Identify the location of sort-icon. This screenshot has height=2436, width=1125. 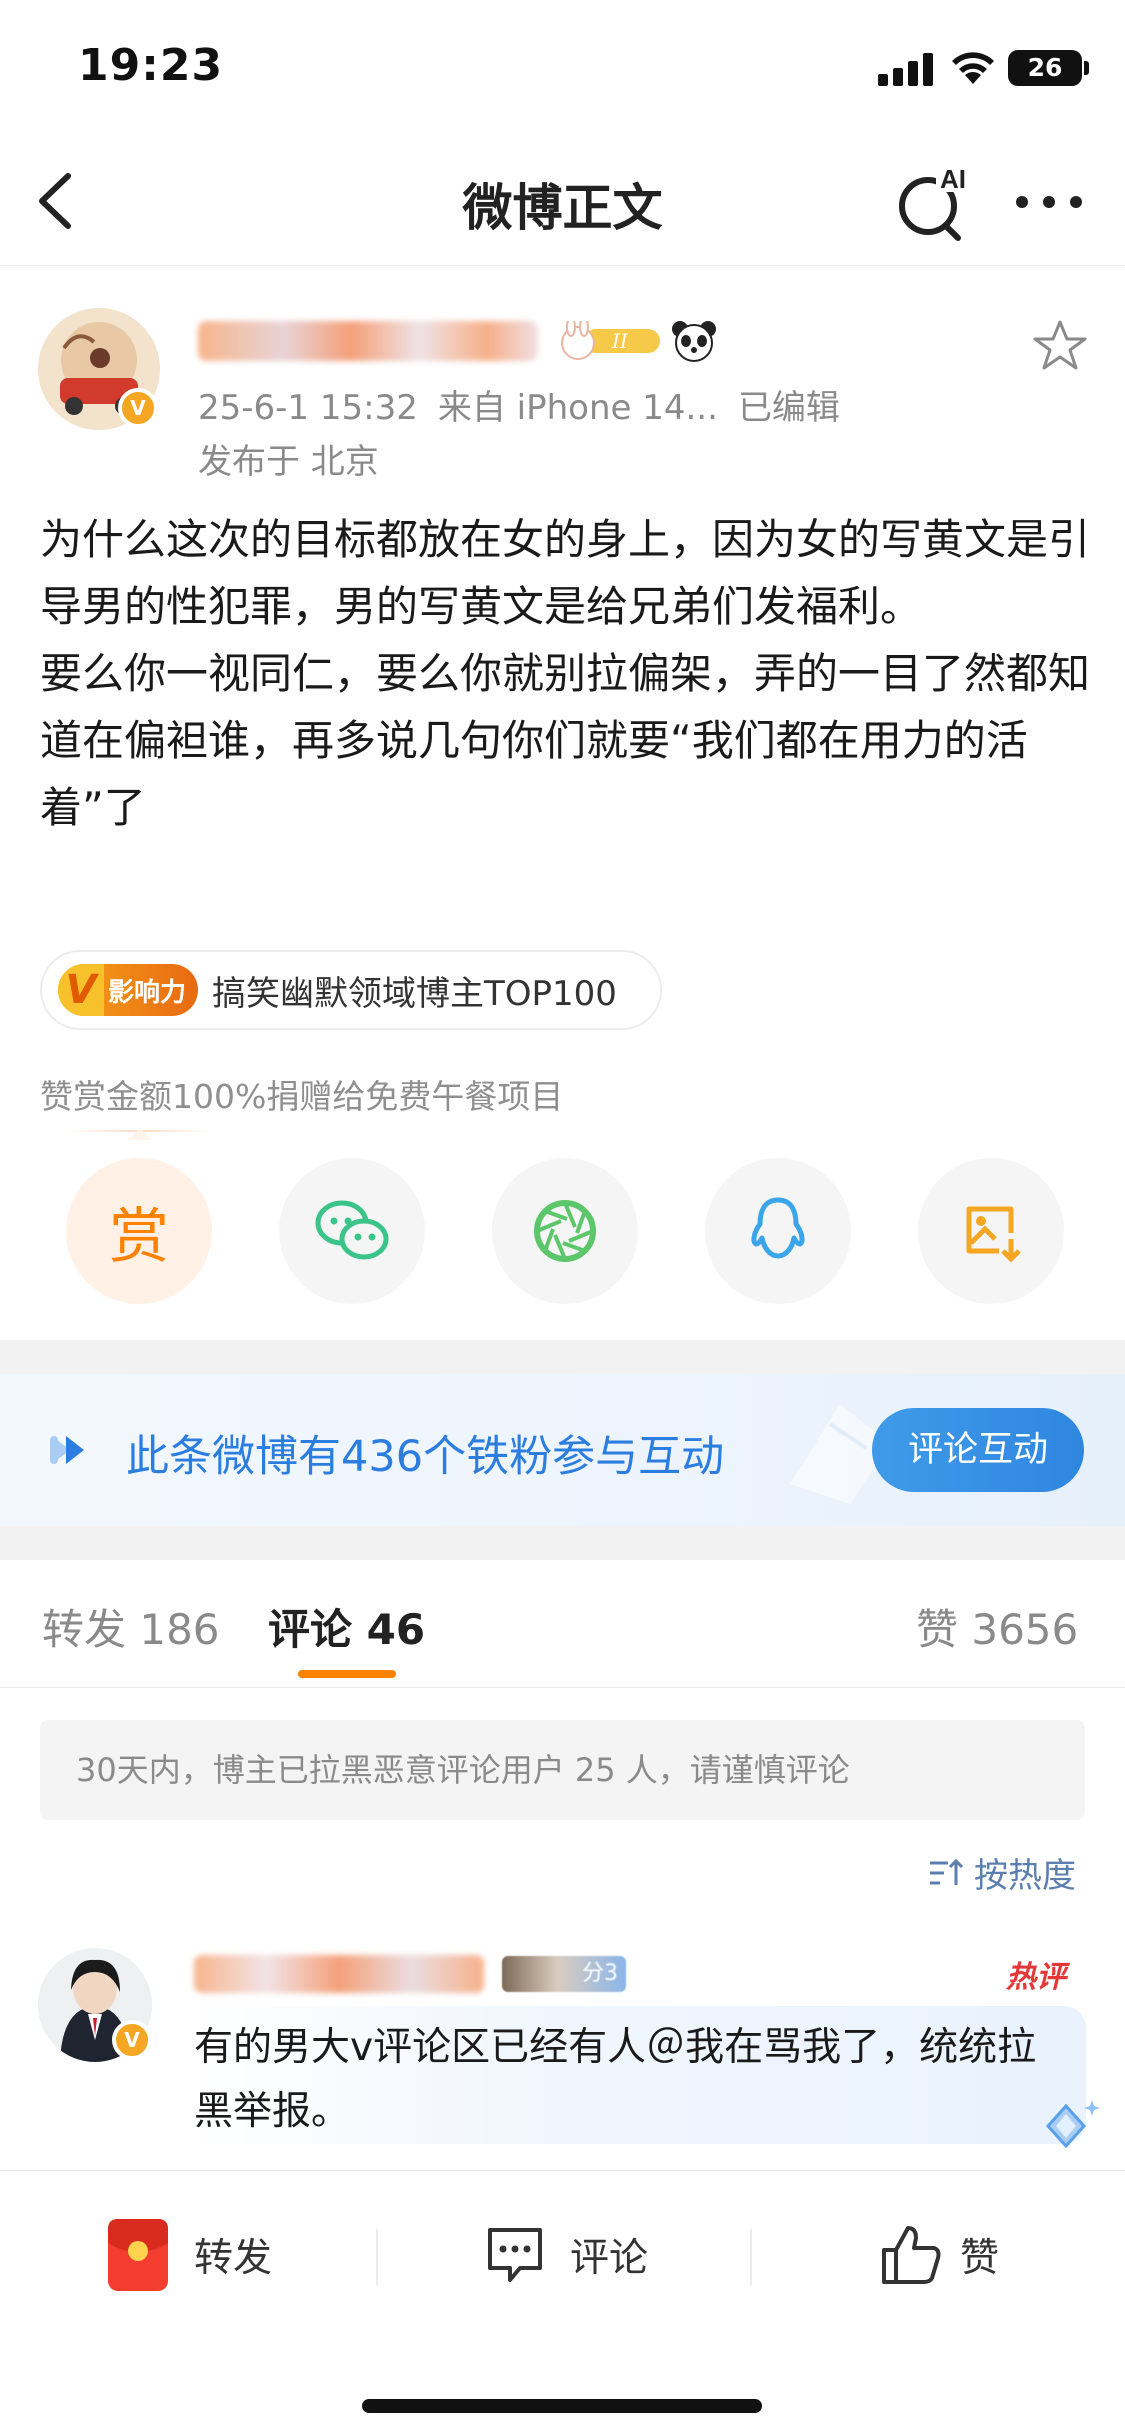
(947, 1871).